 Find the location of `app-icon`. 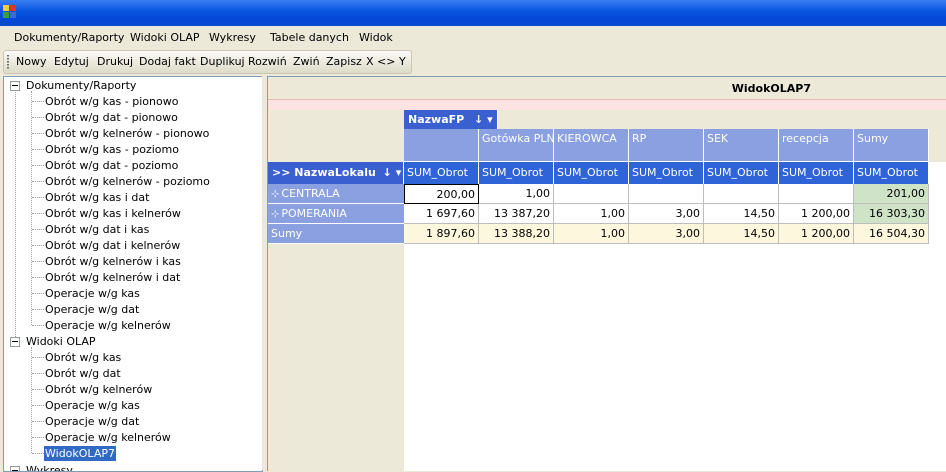

app-icon is located at coordinates (10, 12).